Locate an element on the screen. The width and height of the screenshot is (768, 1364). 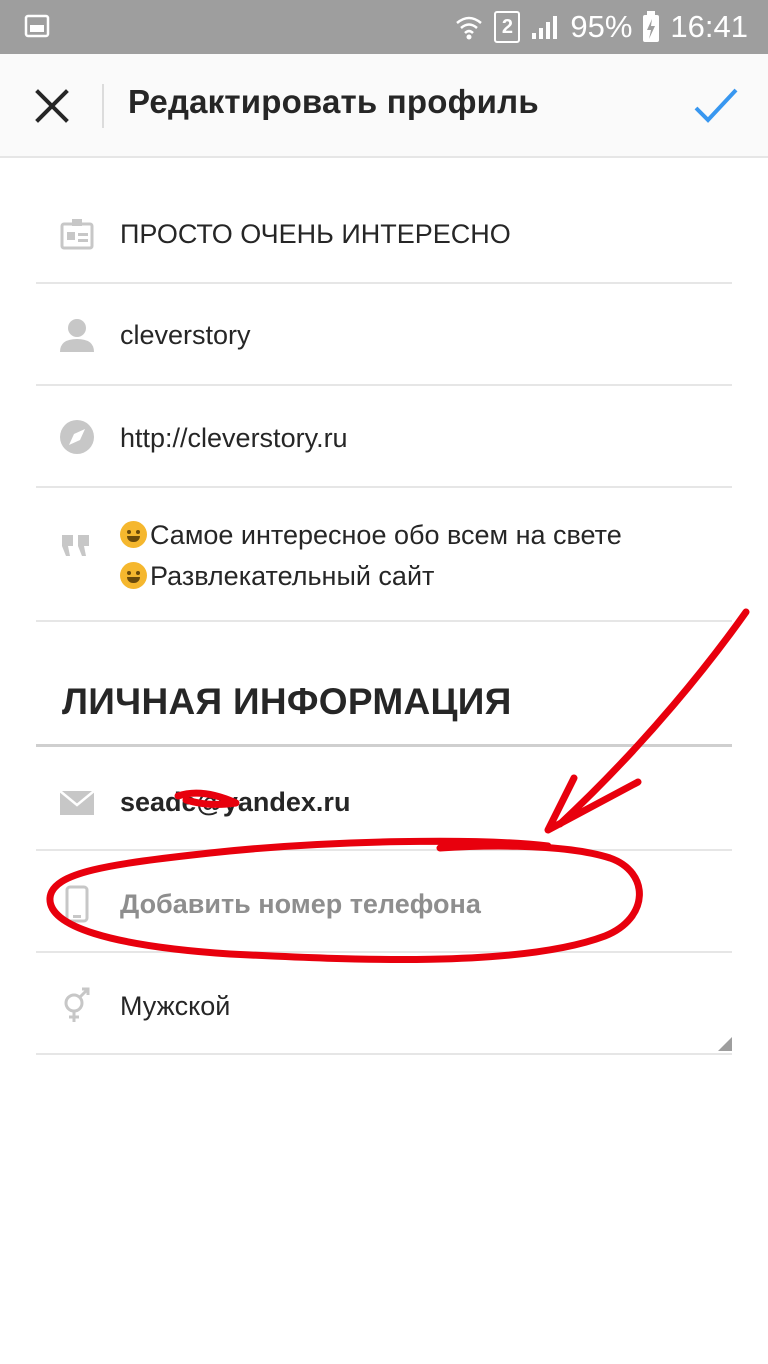
dropdown-corner-indicator is located at coordinates (725, 1044).